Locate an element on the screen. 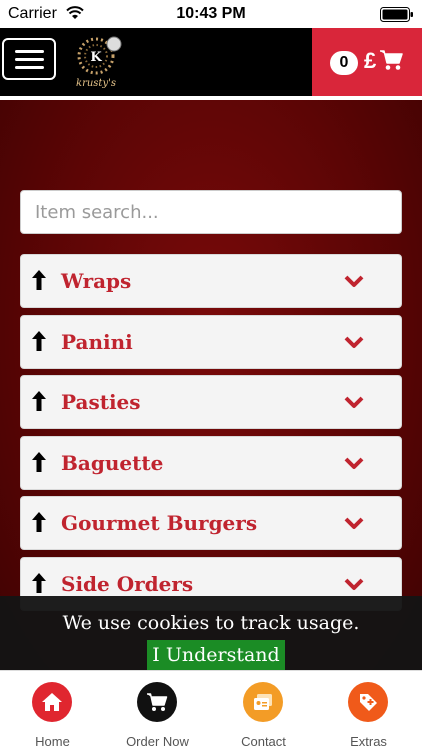 This screenshot has height=751, width=422. accept-cookies-button: I Understand is located at coordinates (216, 655).